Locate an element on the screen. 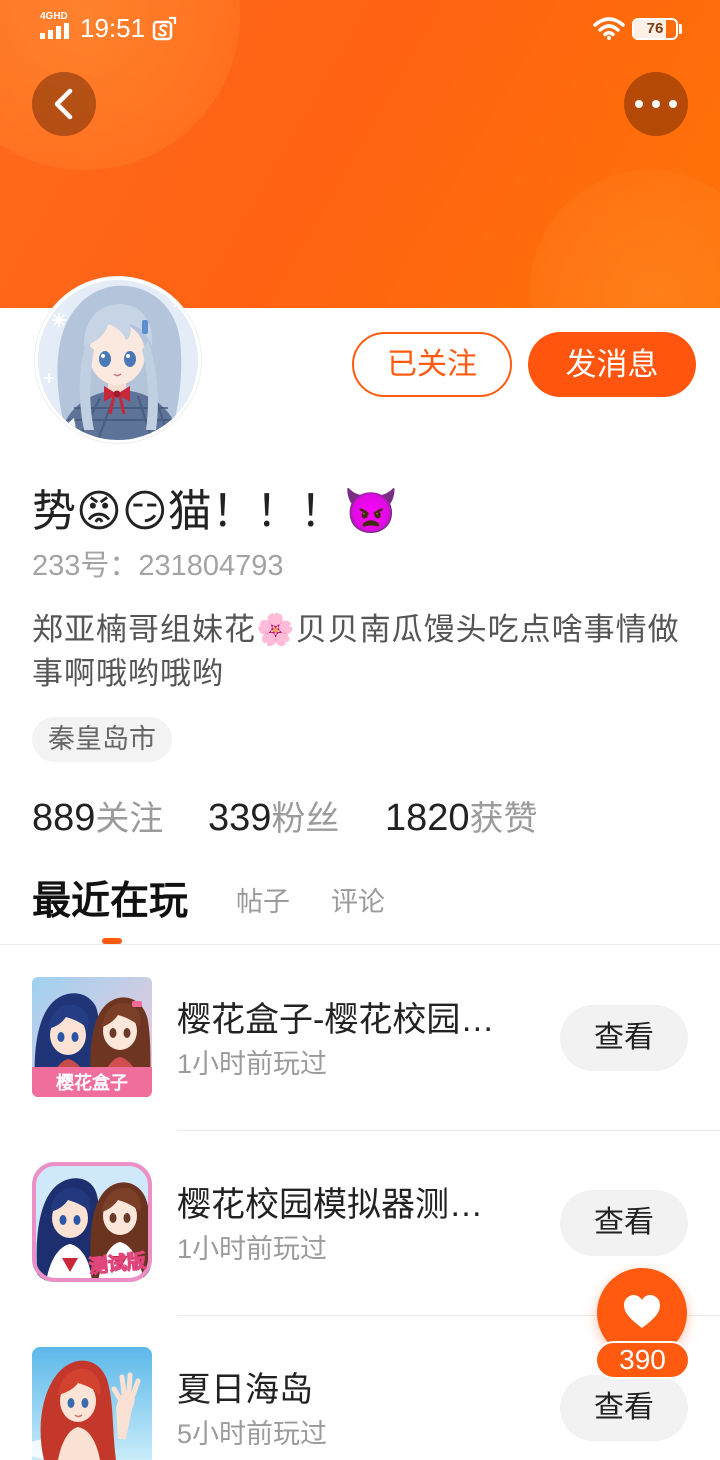 The height and width of the screenshot is (1460, 720). send-message-button: 发消息 is located at coordinates (612, 364).